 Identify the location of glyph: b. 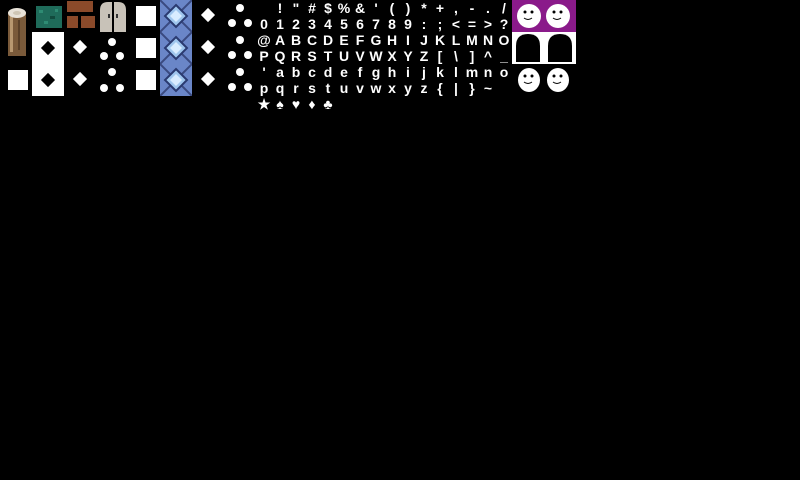
(296, 72).